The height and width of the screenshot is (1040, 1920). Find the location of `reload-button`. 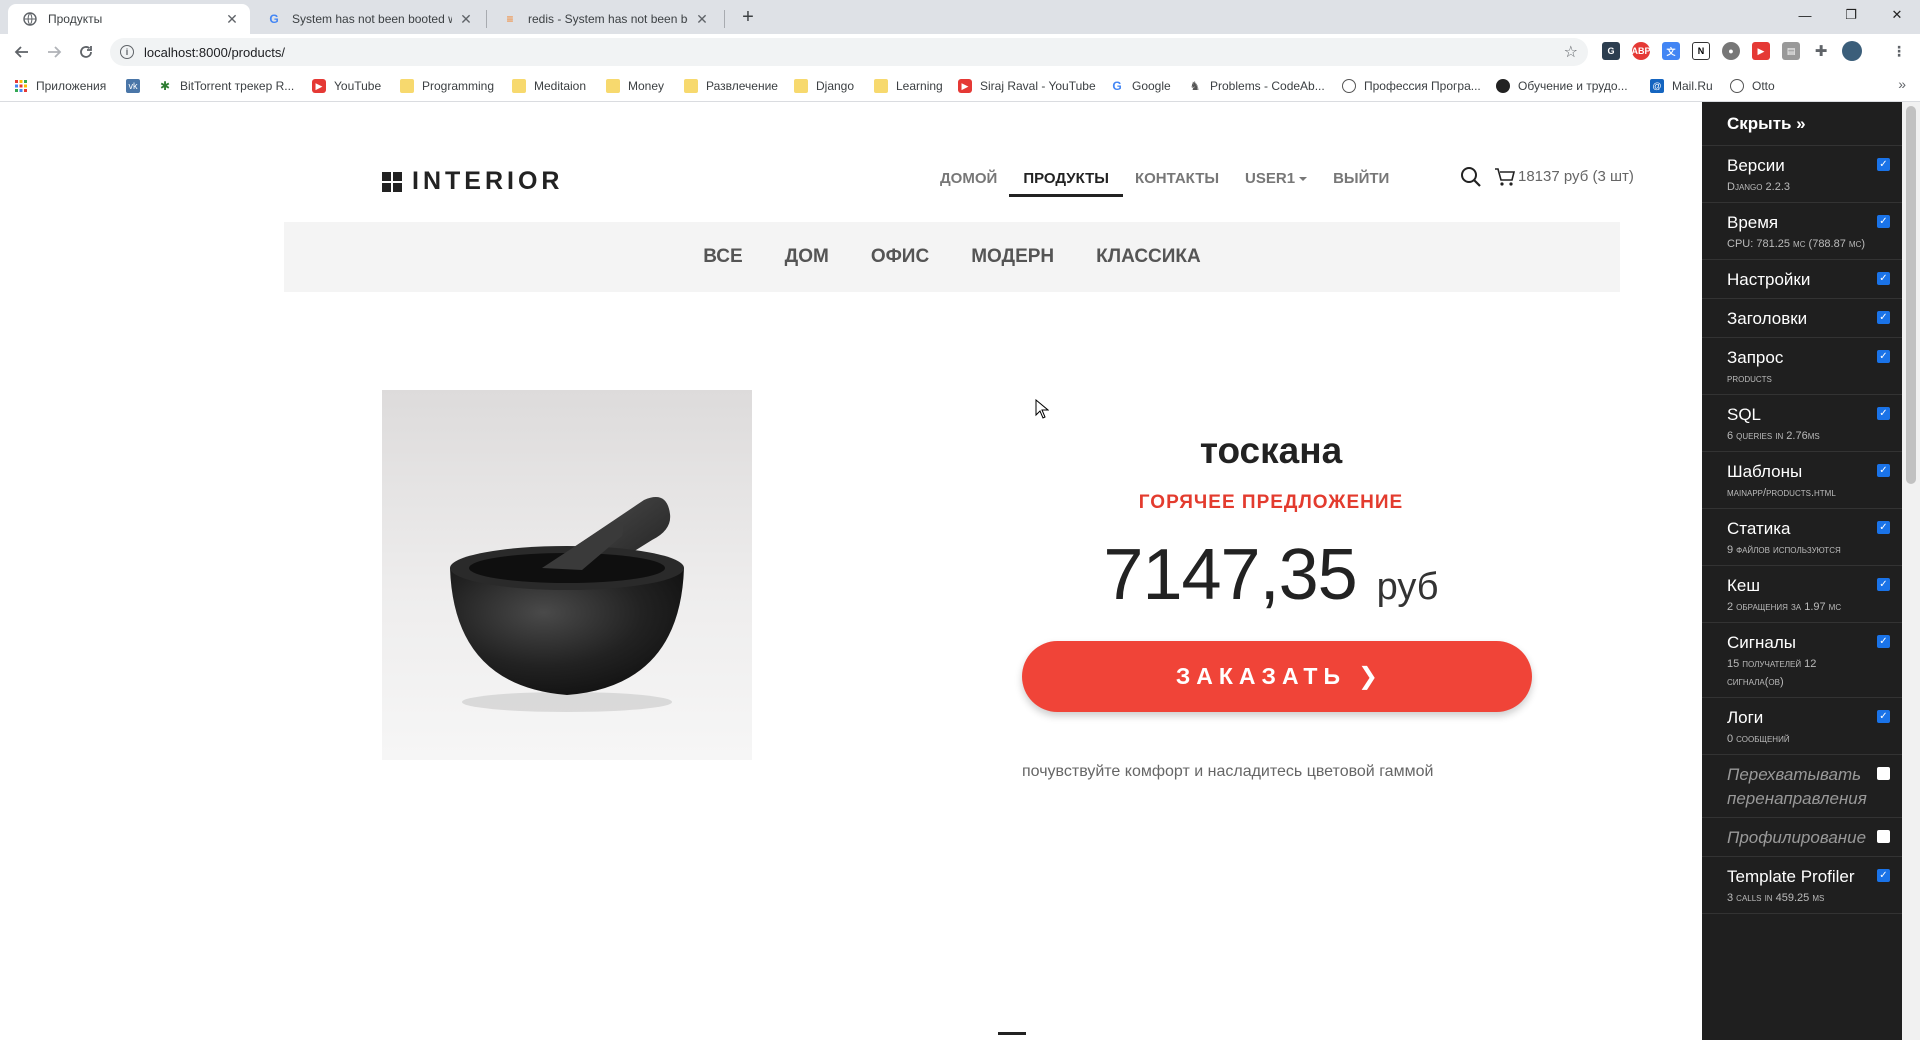

reload-button is located at coordinates (86, 52).